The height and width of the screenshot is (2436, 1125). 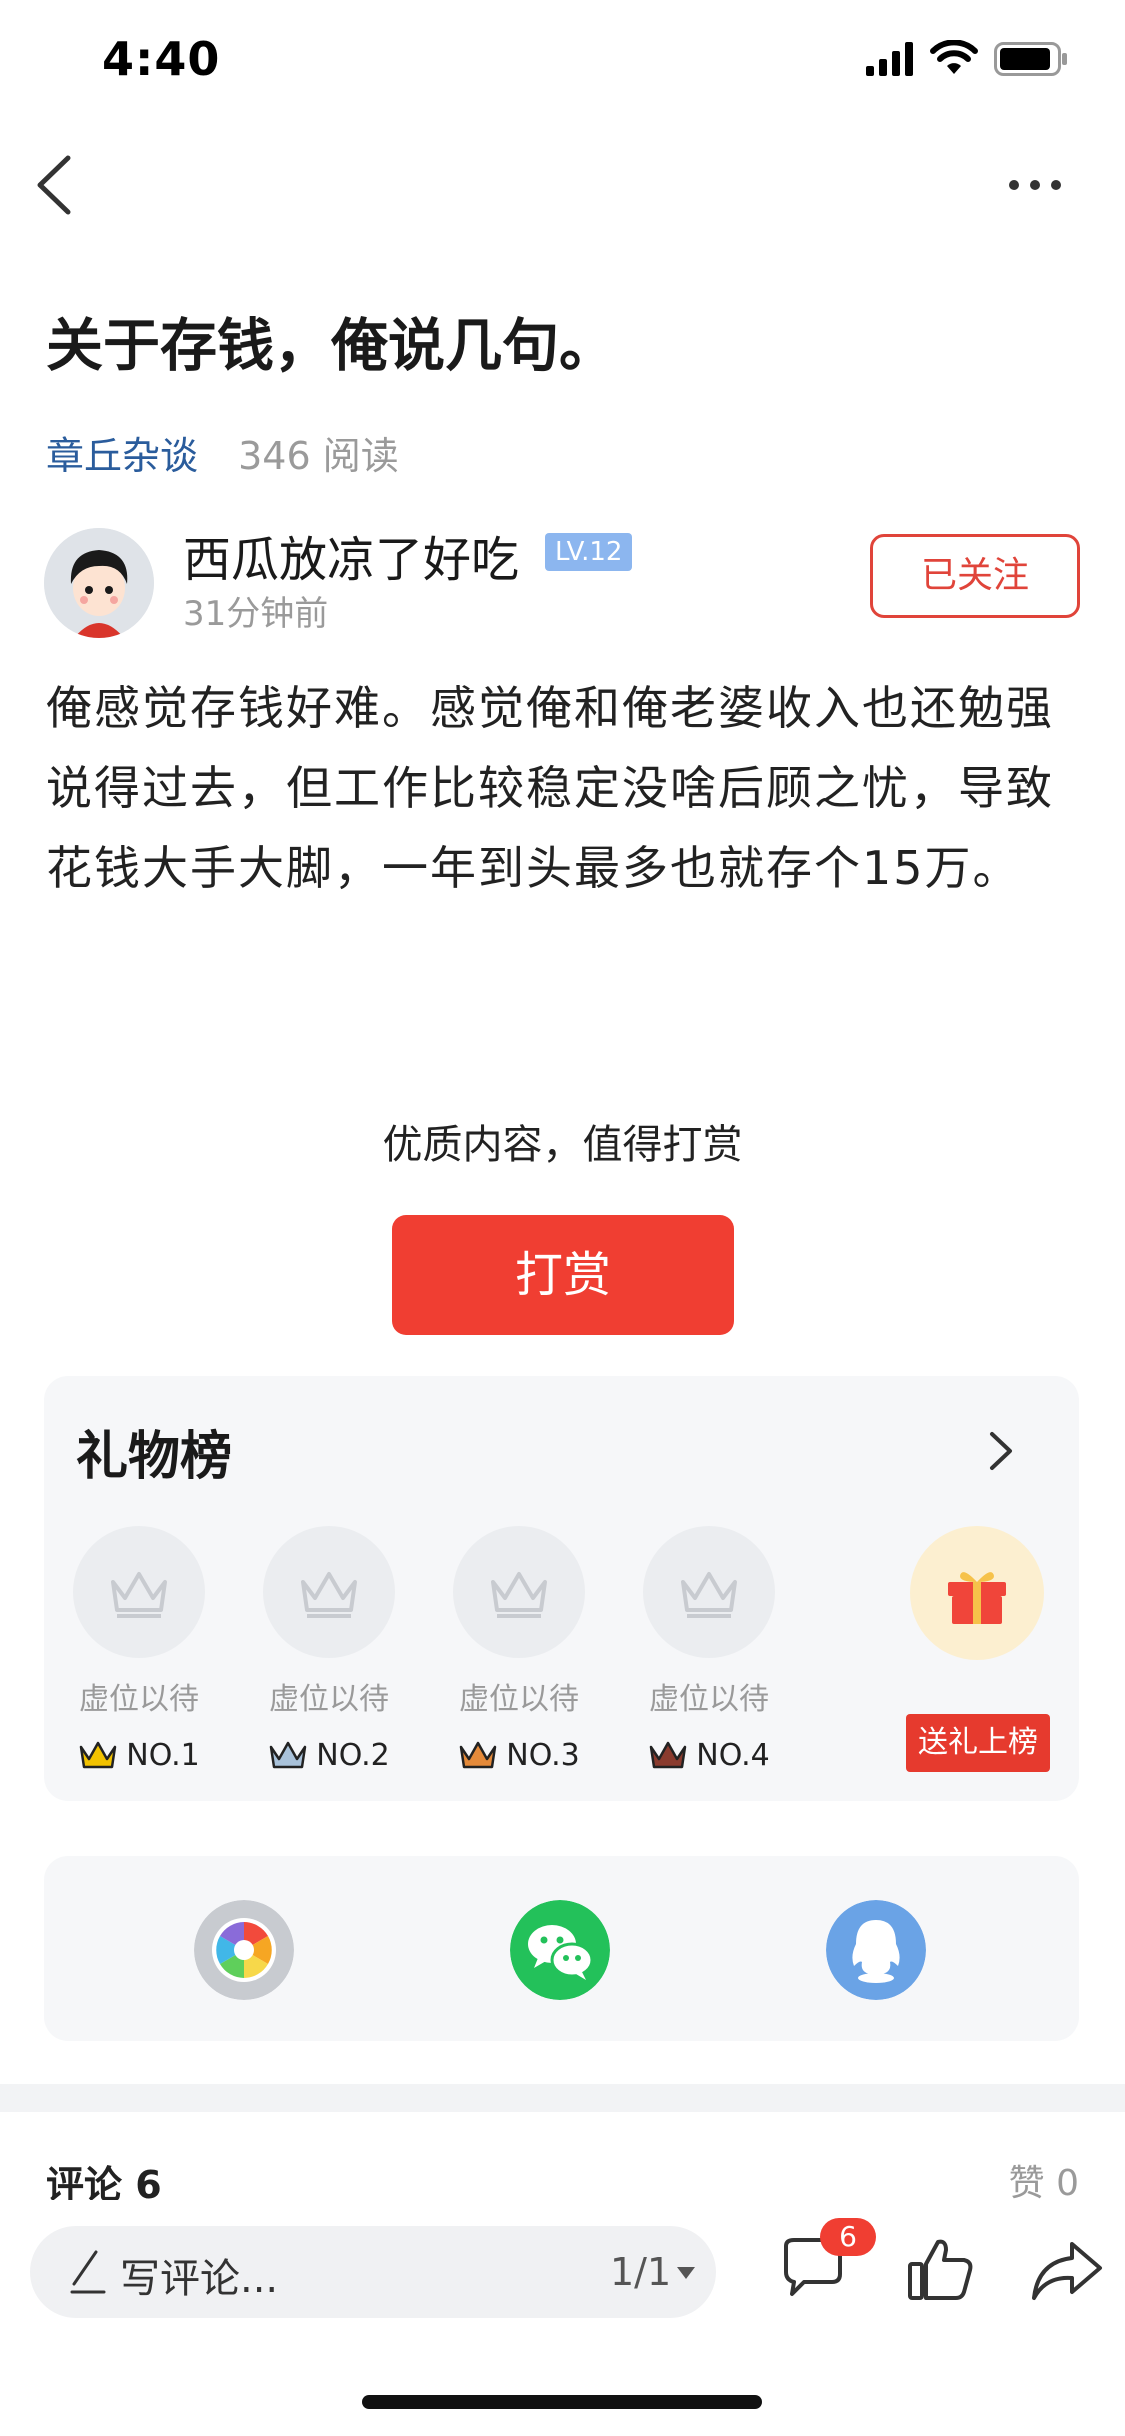 I want to click on share-panel, so click(x=561, y=1948).